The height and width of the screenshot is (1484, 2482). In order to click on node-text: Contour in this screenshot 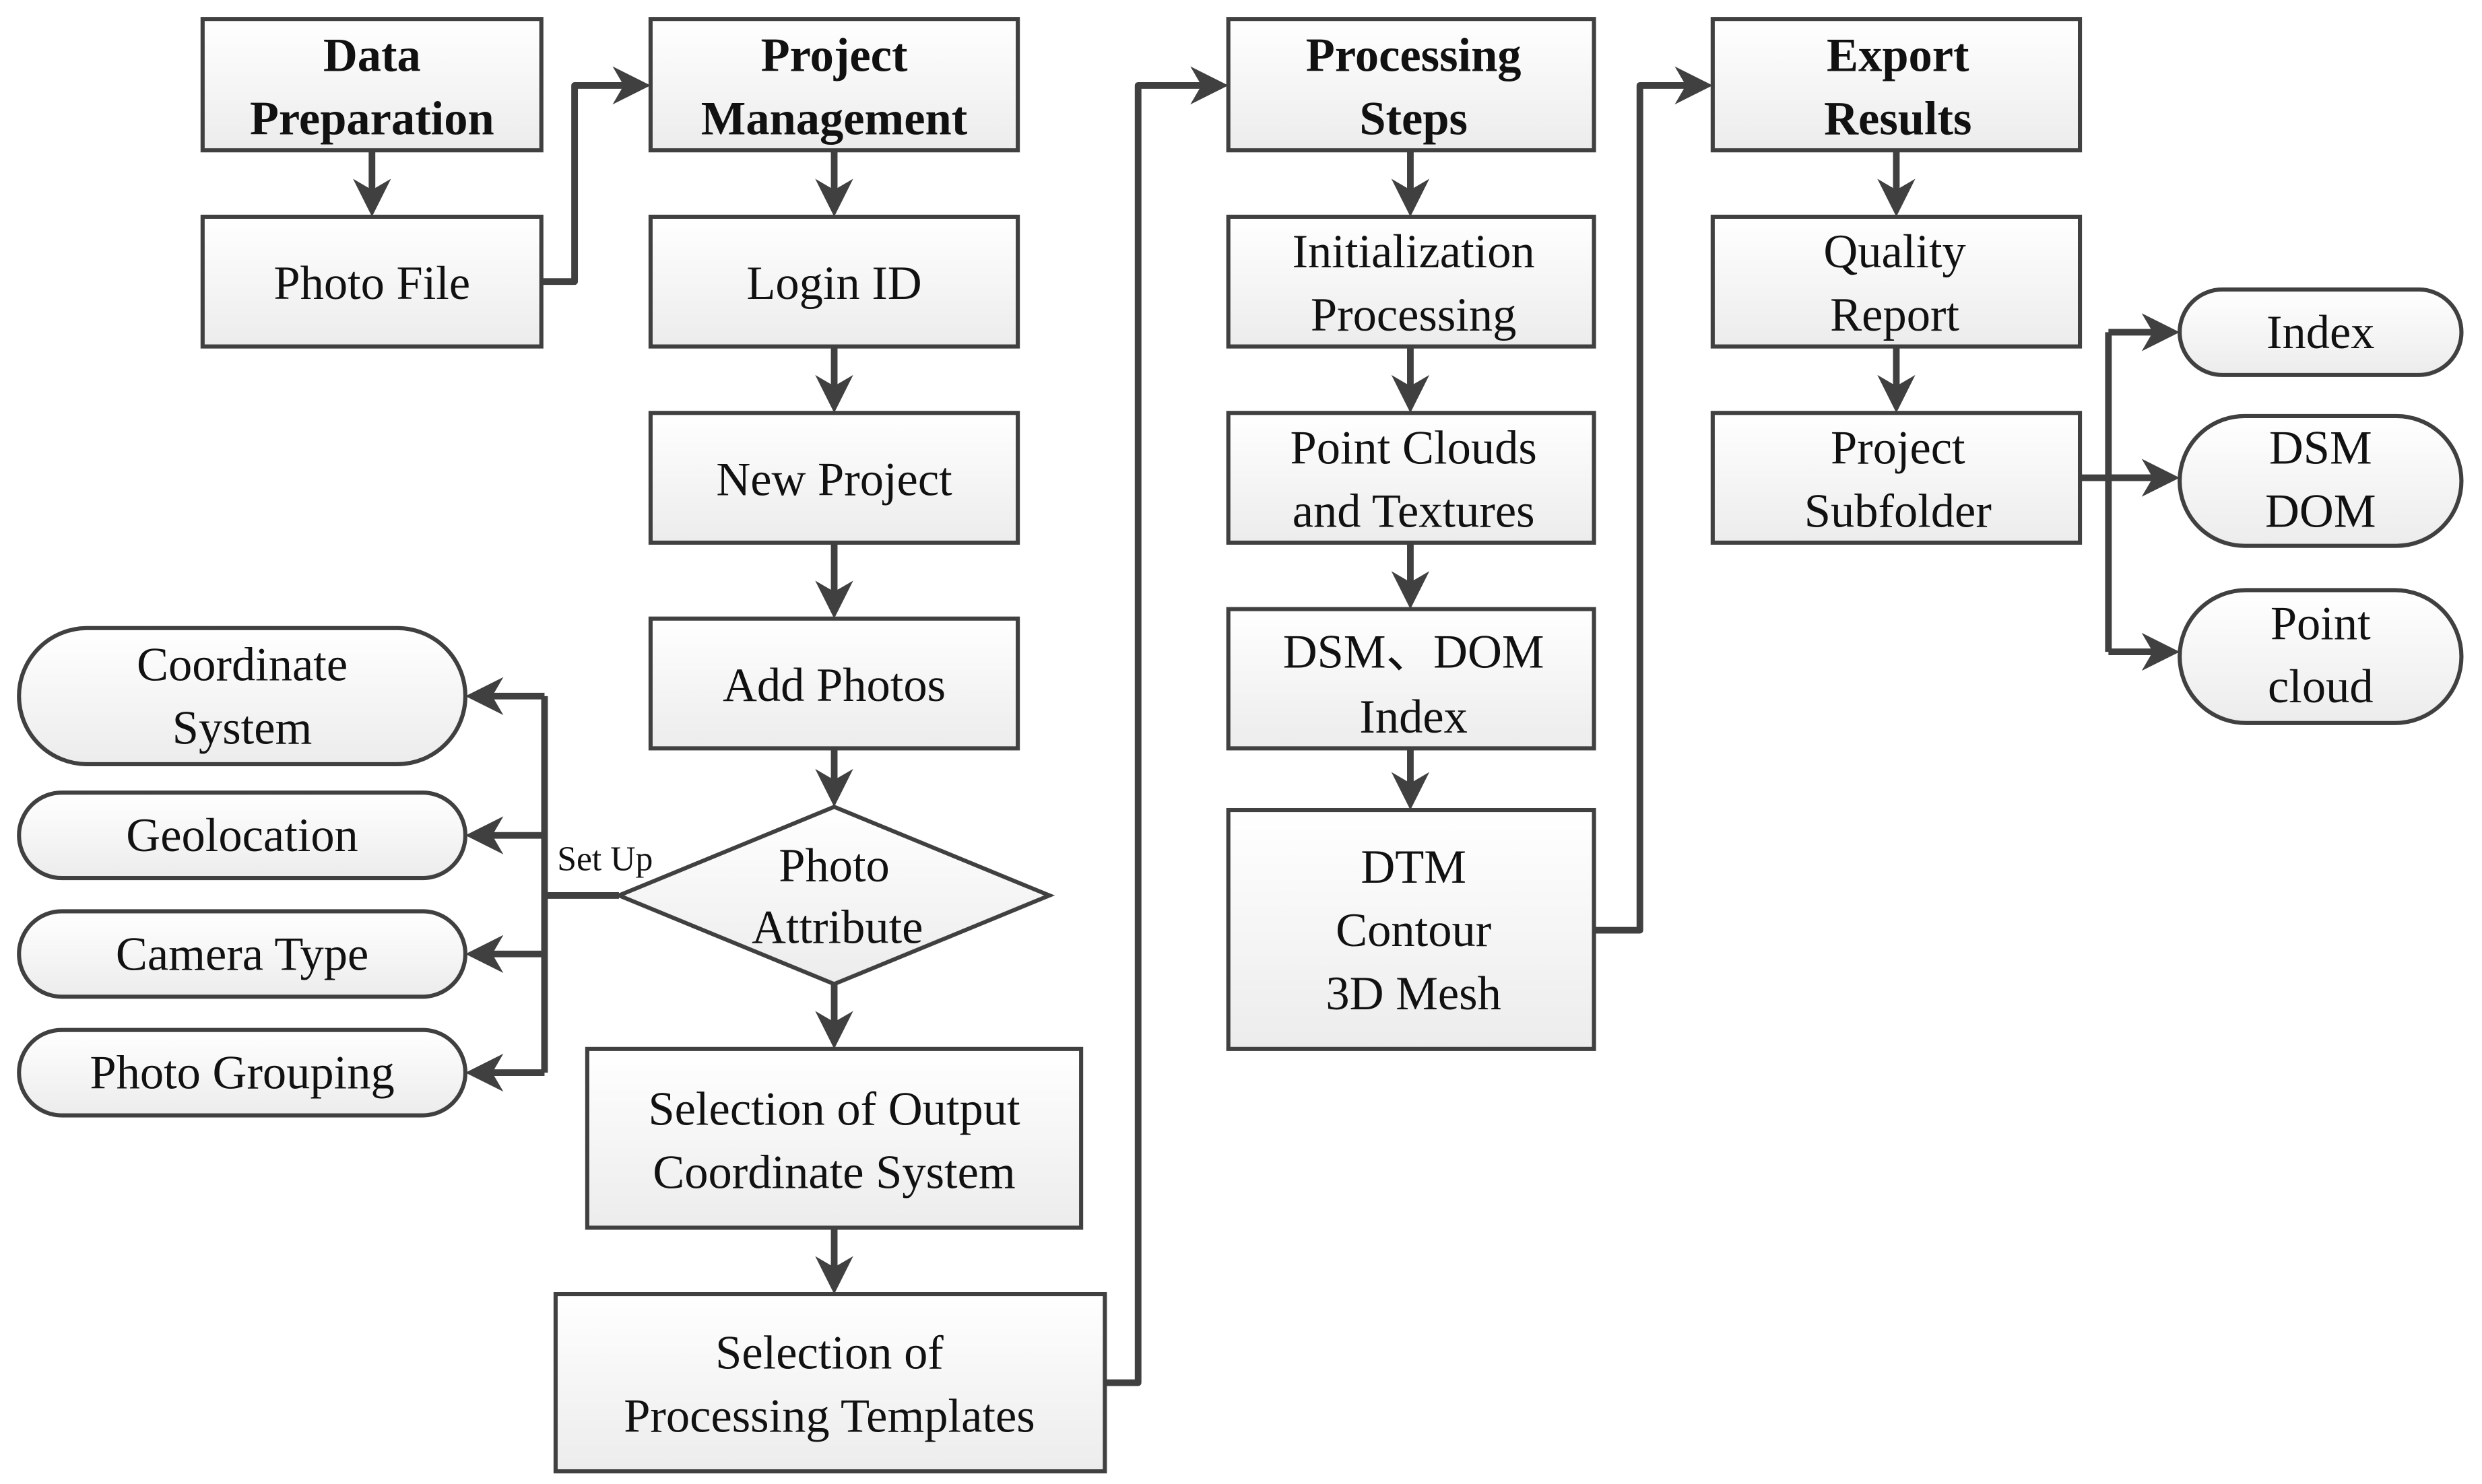, I will do `click(1413, 930)`.